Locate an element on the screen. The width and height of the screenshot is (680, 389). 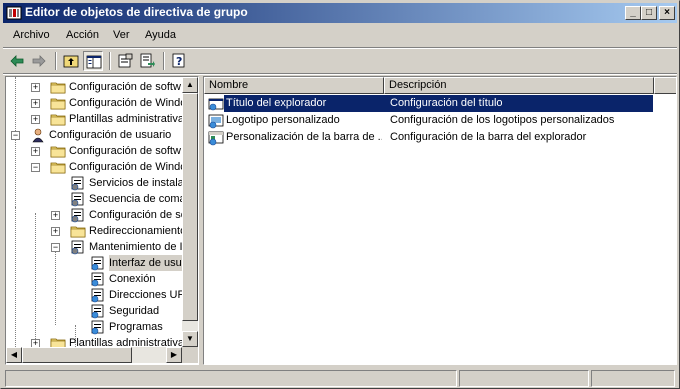
forward-icon is located at coordinates (39, 61).